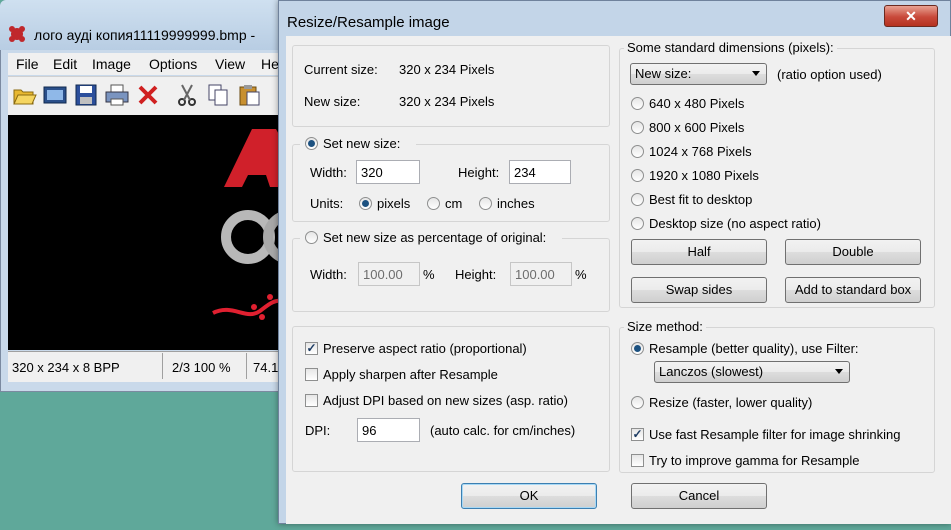 The height and width of the screenshot is (530, 951). Describe the element at coordinates (529, 496) in the screenshot. I see `ok-button: OK` at that location.